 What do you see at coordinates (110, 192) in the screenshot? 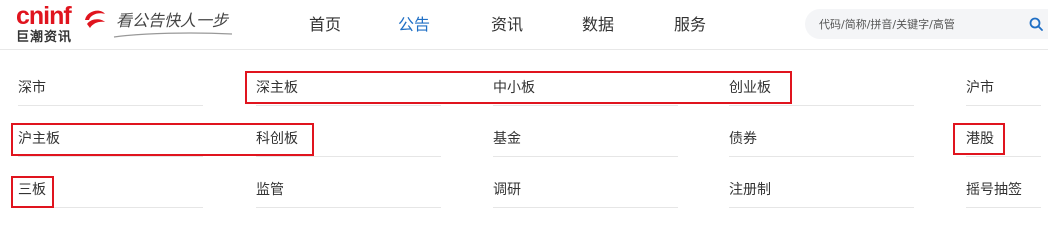
I see `category-item: 三板` at bounding box center [110, 192].